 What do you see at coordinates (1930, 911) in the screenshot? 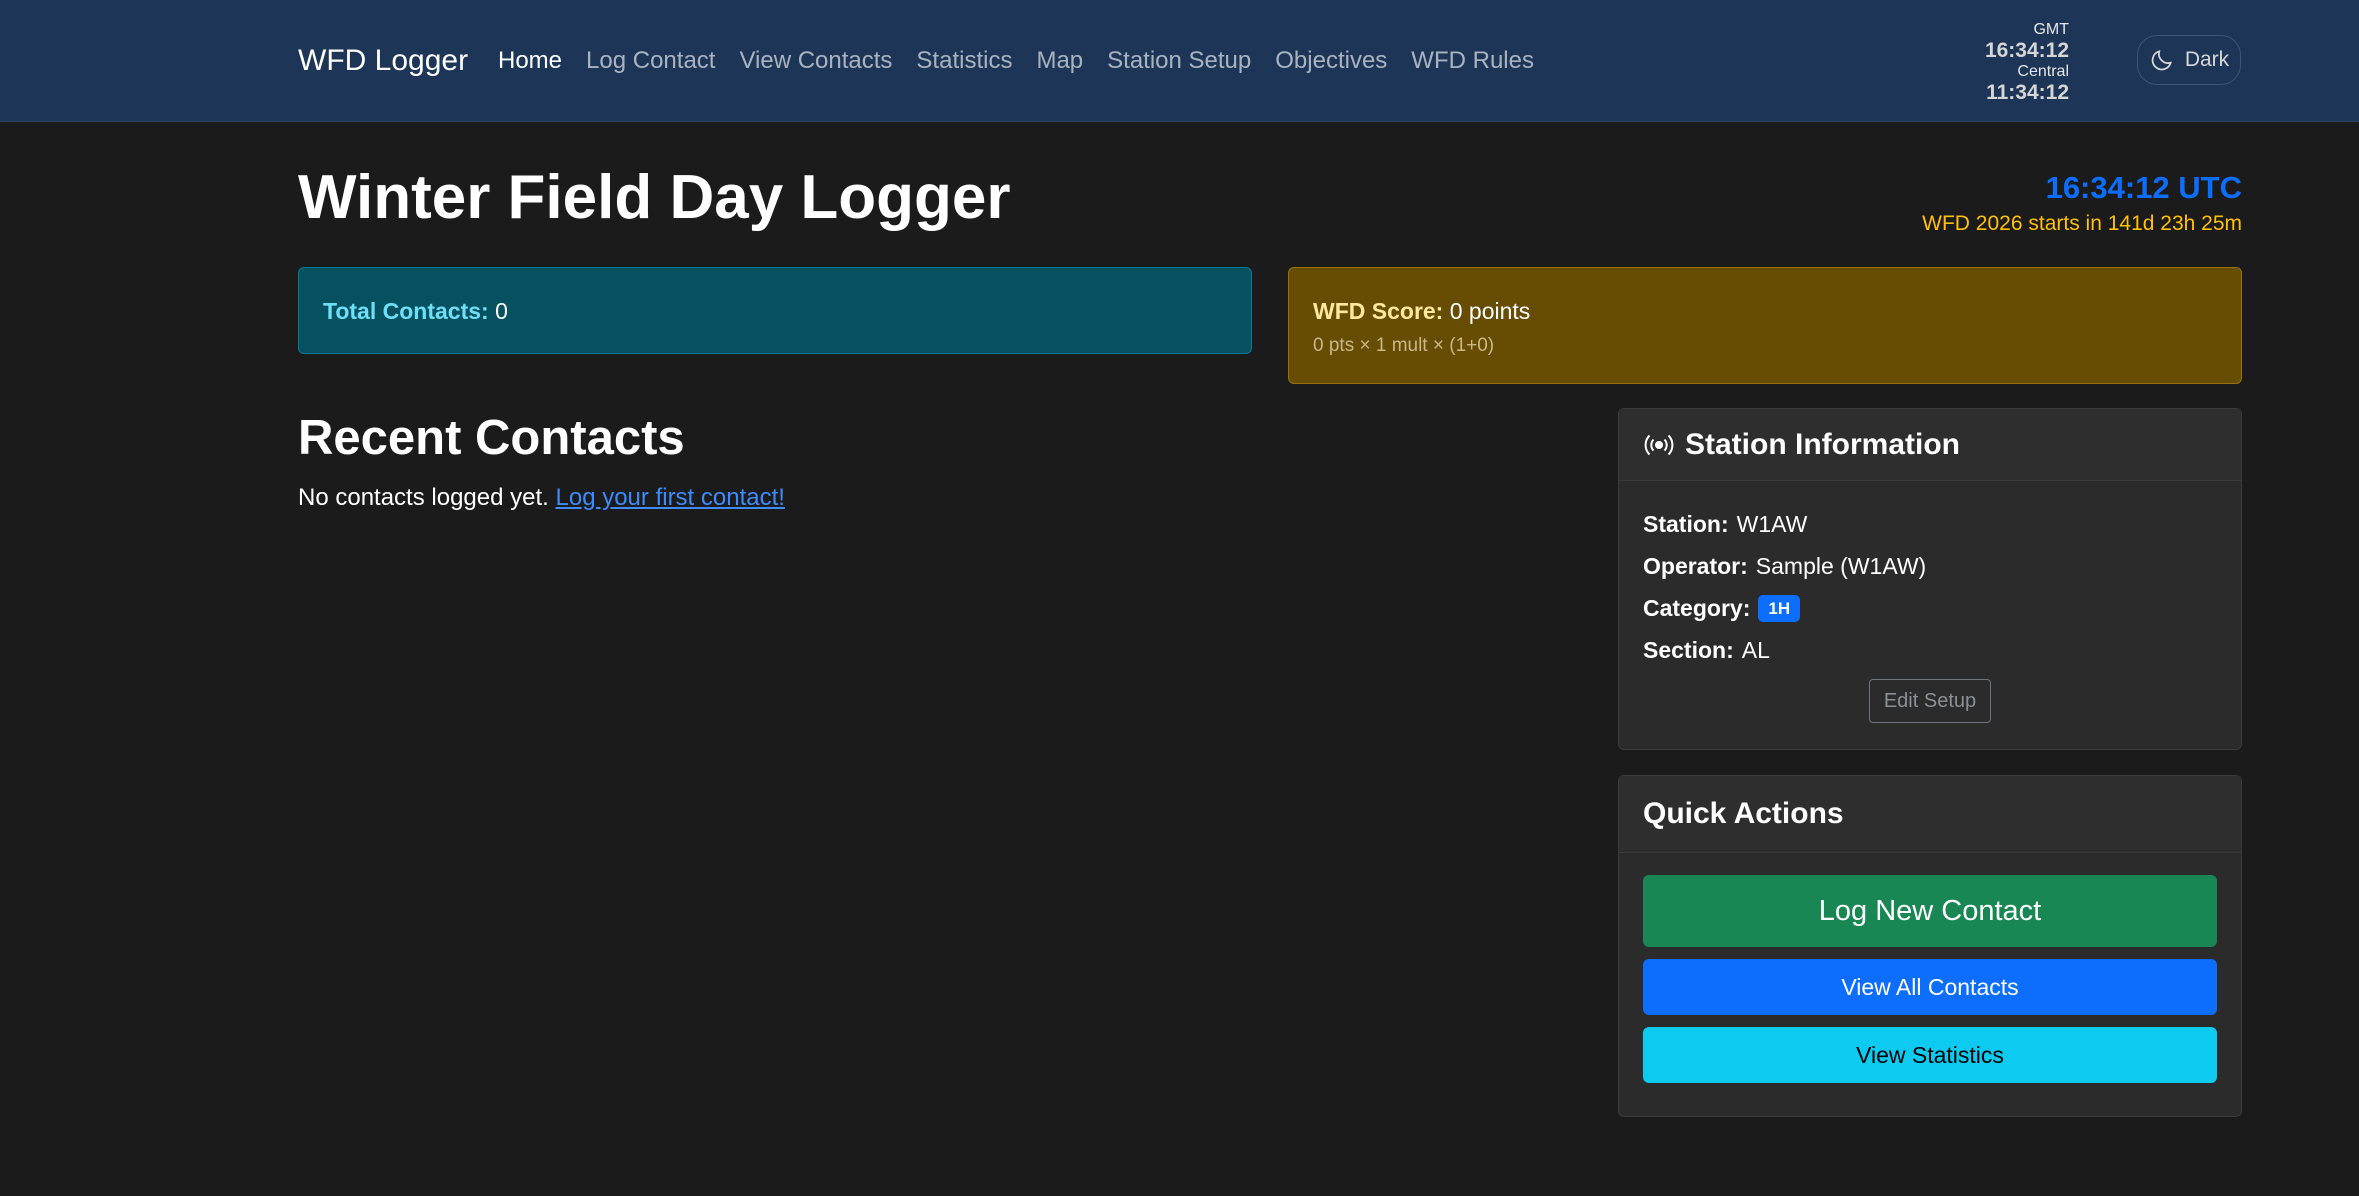
I see `log-new-contact-button: Log New Contact` at bounding box center [1930, 911].